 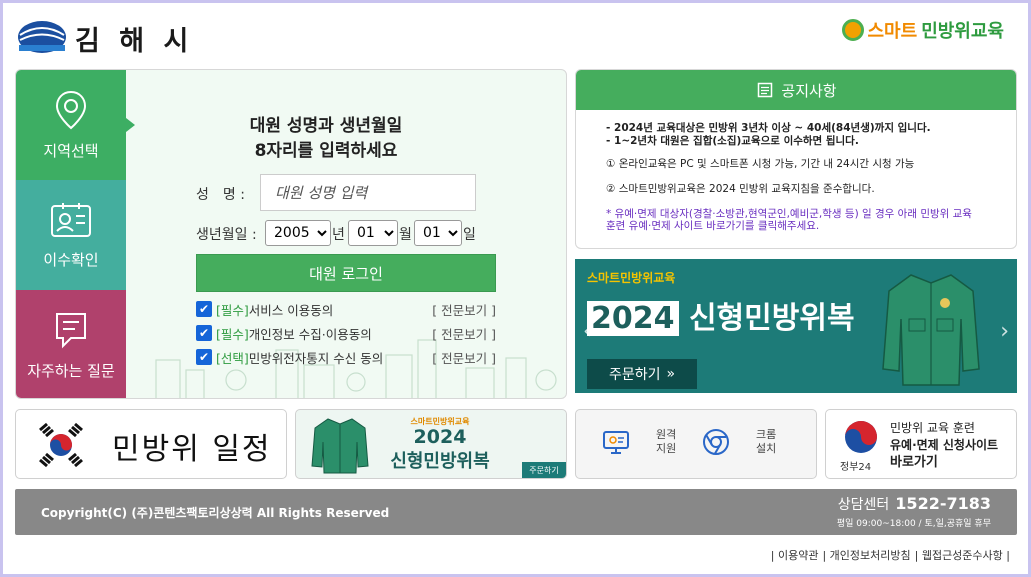 I want to click on civil-defense-schedule-box: 민방위 일정, so click(x=151, y=444).